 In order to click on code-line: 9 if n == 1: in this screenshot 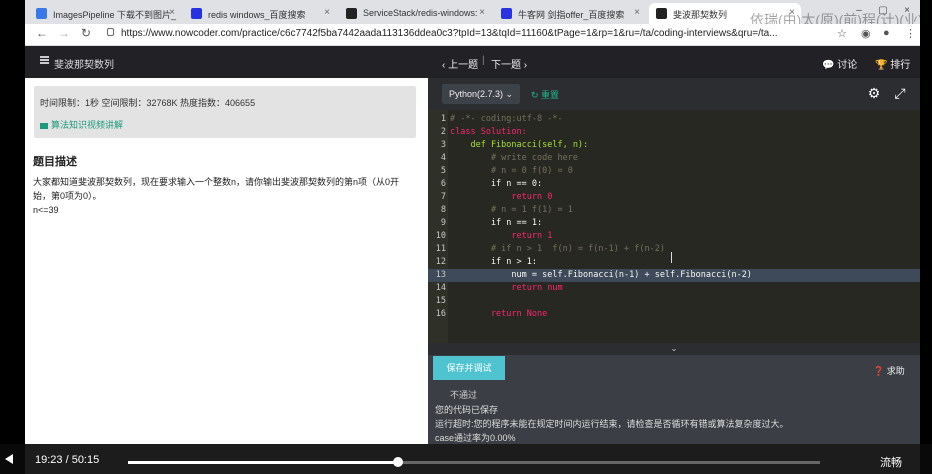, I will do `click(491, 223)`.